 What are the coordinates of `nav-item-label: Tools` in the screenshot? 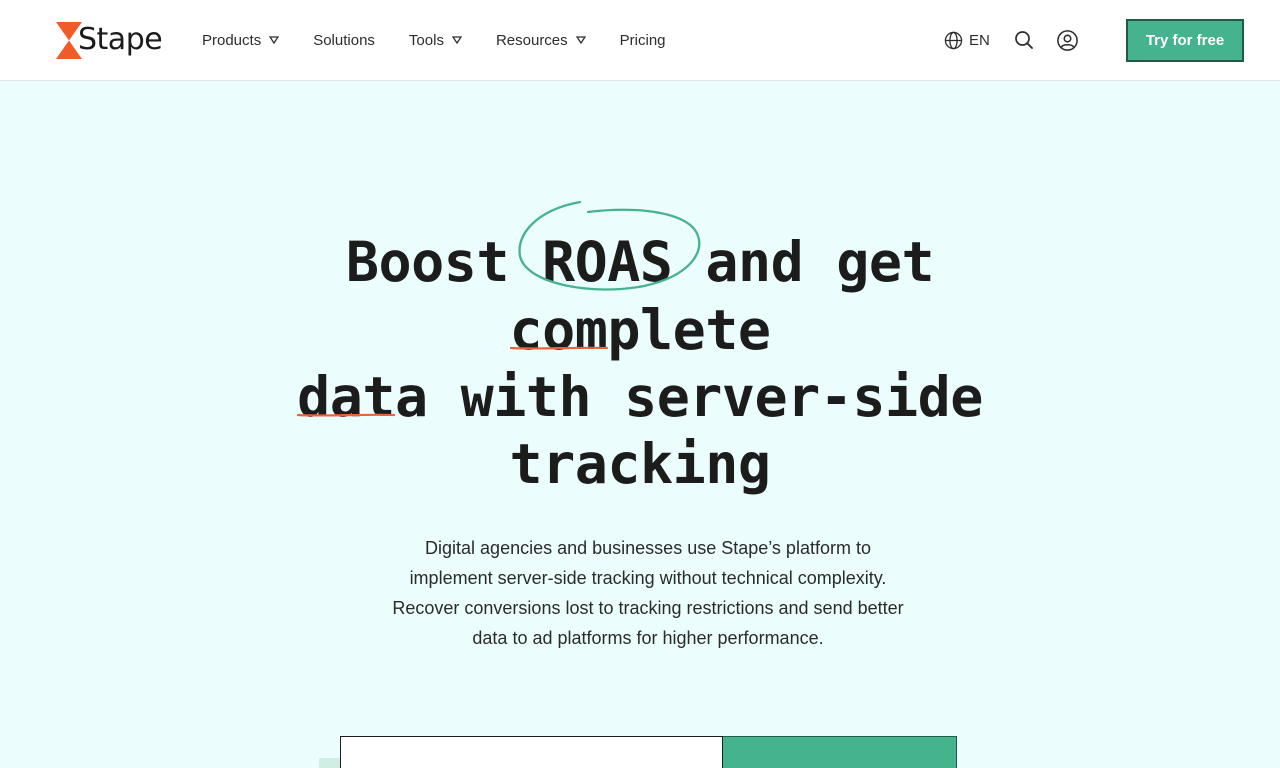 It's located at (426, 40).